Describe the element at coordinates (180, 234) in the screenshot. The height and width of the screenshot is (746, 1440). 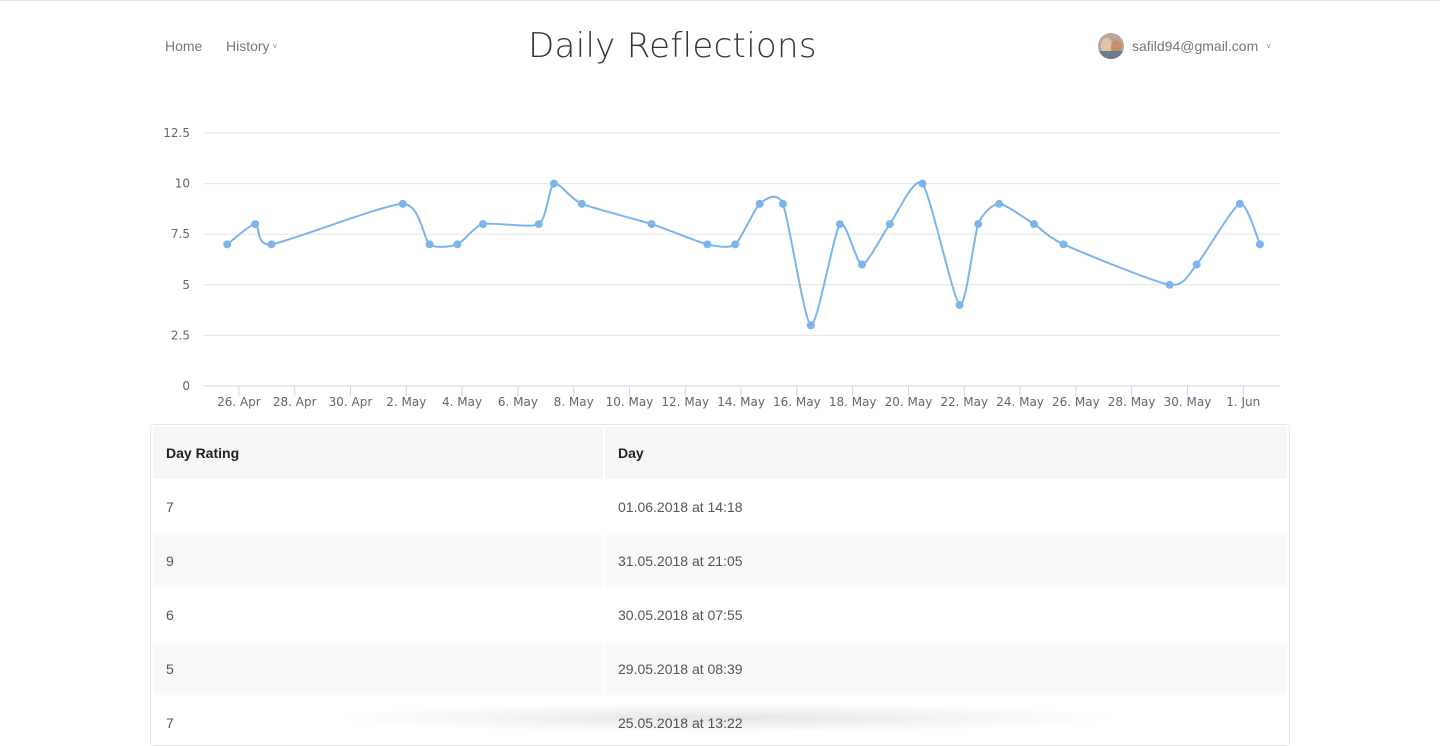
I see `y-tick-label: 7.5` at that location.